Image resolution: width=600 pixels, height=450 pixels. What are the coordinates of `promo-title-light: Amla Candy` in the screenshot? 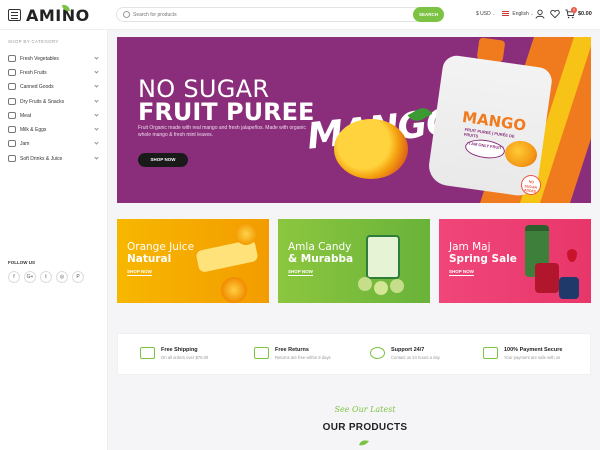 It's located at (320, 247).